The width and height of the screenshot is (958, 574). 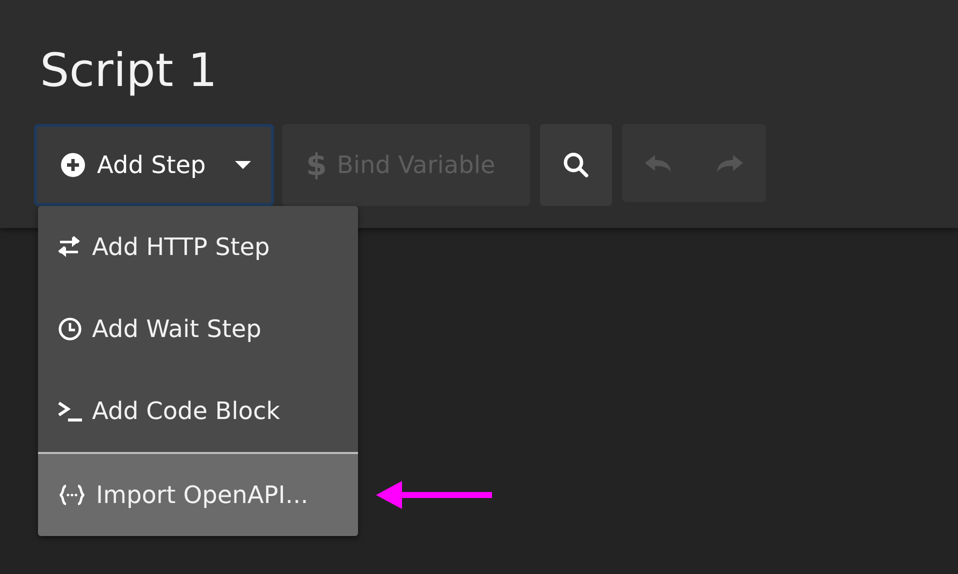 I want to click on menu-item: Add Code Block, so click(x=198, y=411).